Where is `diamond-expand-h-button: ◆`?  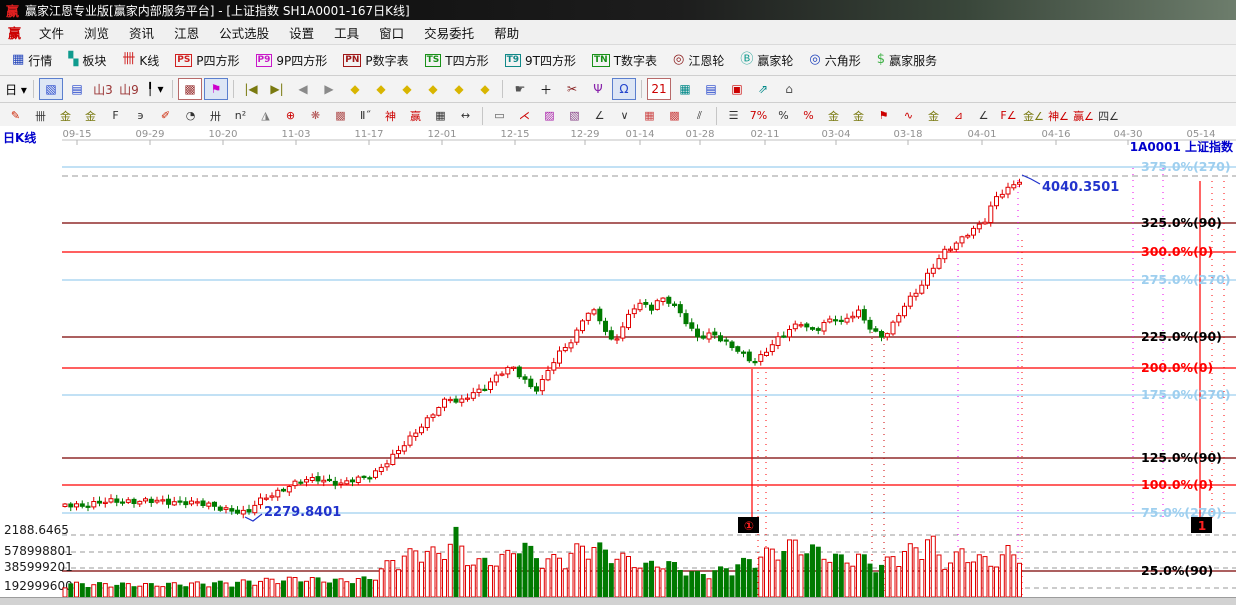
diamond-expand-h-button: ◆ is located at coordinates (407, 89).